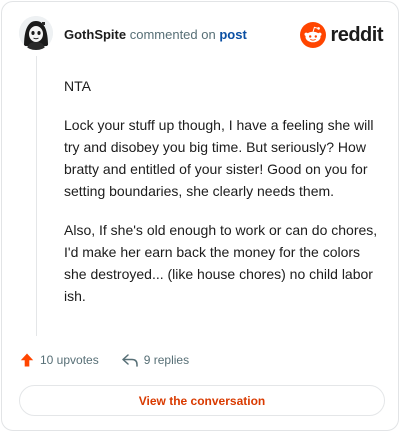 Image resolution: width=400 pixels, height=432 pixels. What do you see at coordinates (166, 360) in the screenshot?
I see `replies-count: 9 replies` at bounding box center [166, 360].